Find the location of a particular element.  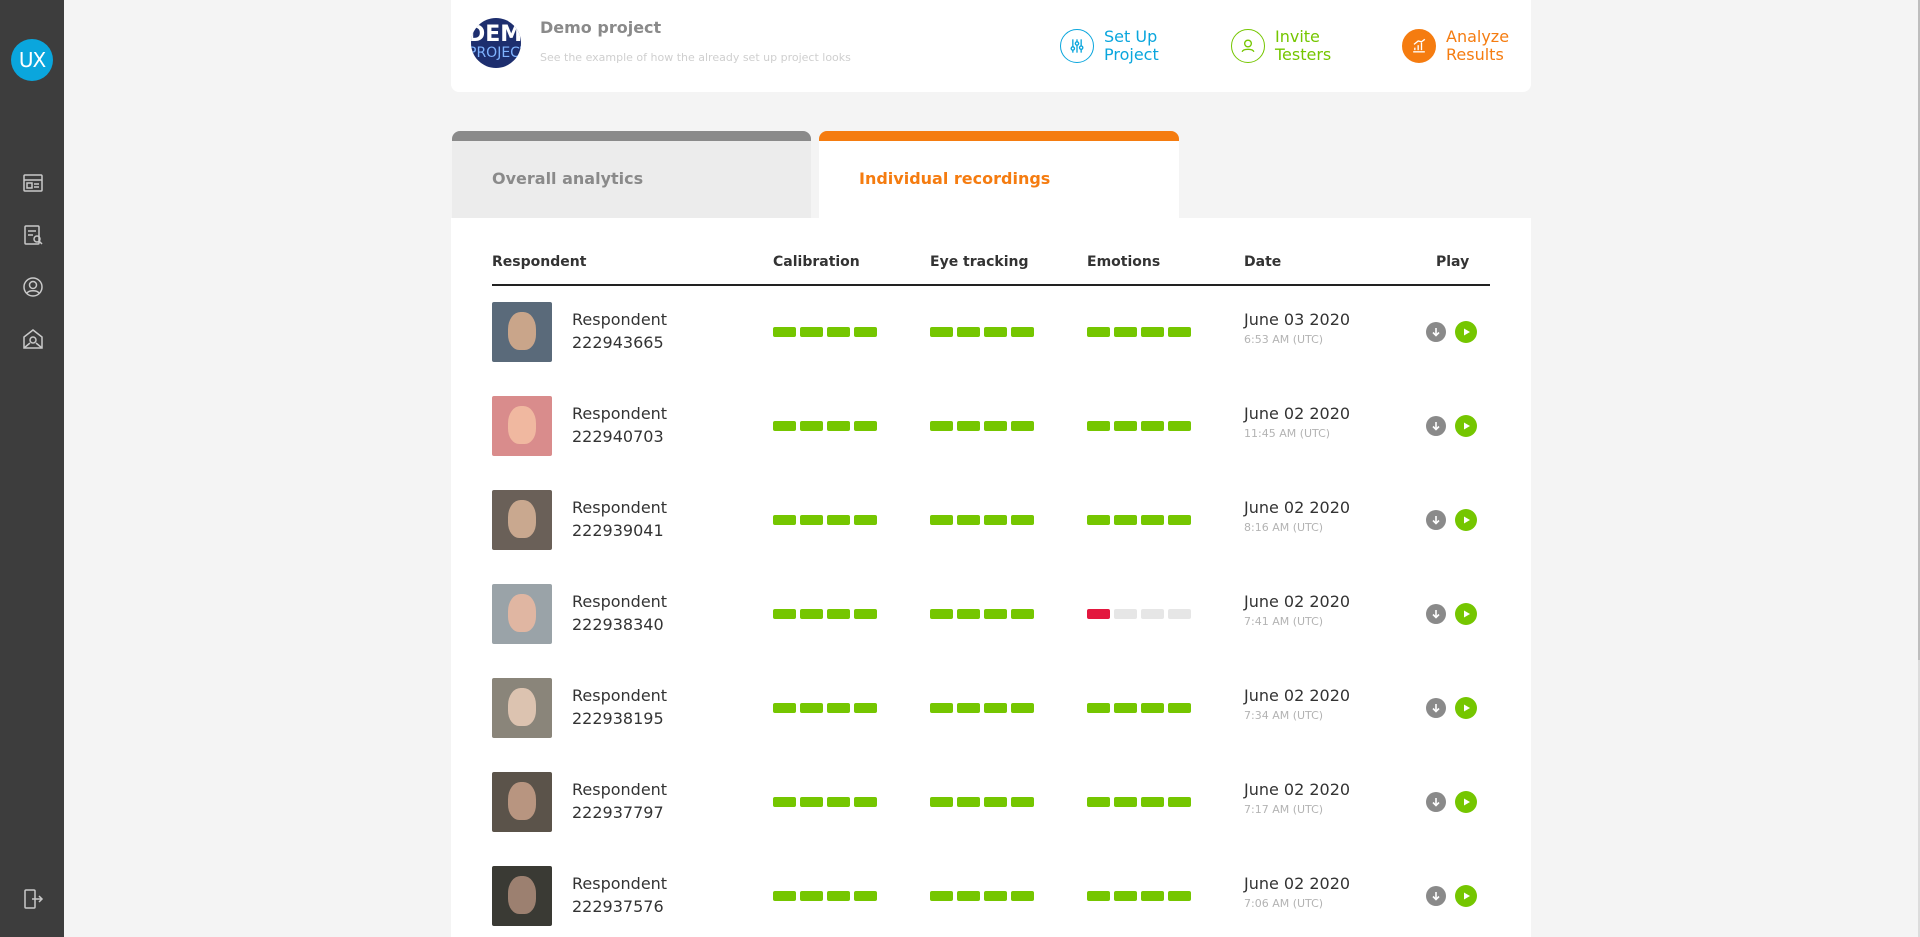

column-header-respondent: Respondent is located at coordinates (539, 262).